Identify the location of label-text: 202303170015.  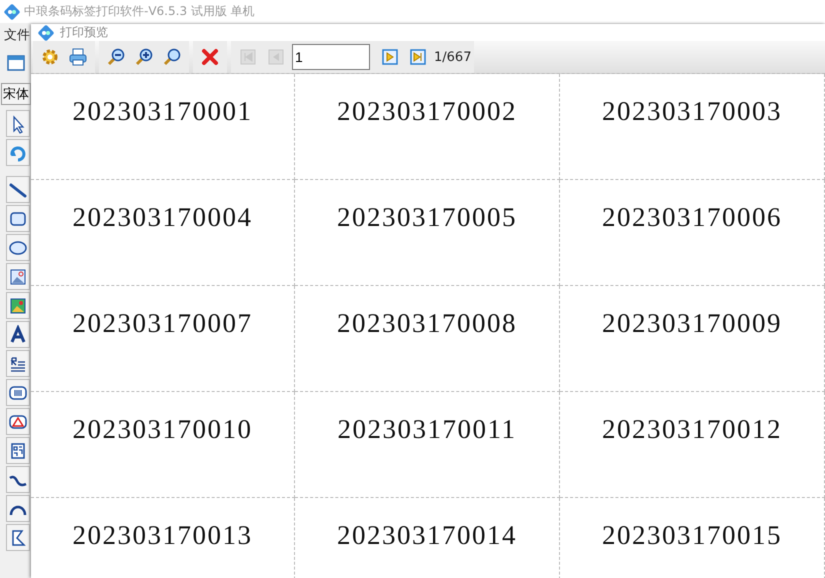
(692, 535).